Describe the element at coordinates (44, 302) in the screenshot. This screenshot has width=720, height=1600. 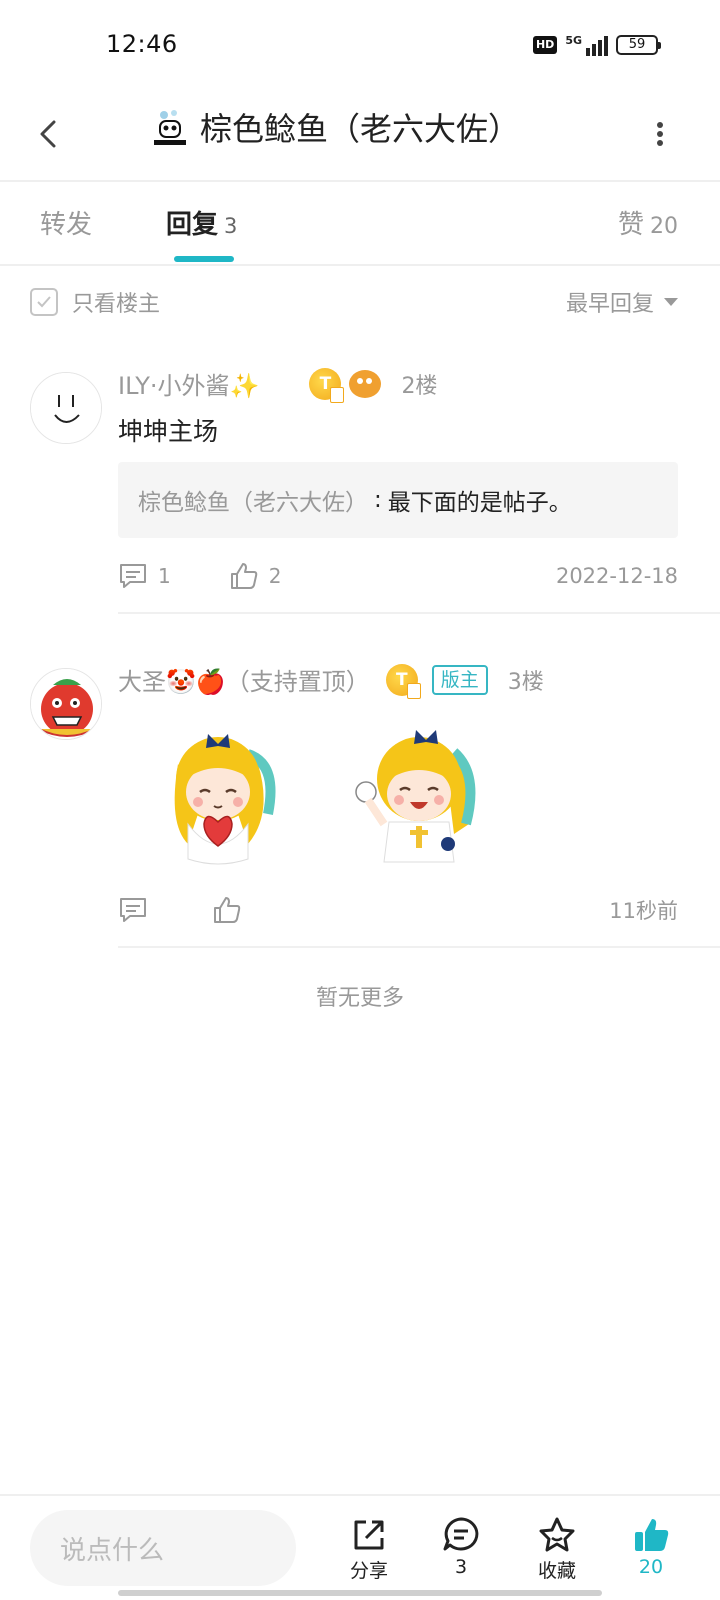
I see `checkbox-icon` at that location.